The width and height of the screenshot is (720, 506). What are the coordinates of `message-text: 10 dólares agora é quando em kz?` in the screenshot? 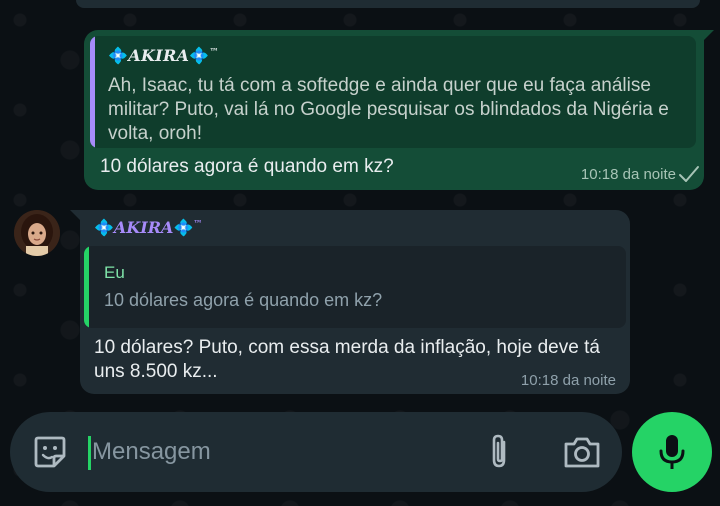 It's located at (247, 166).